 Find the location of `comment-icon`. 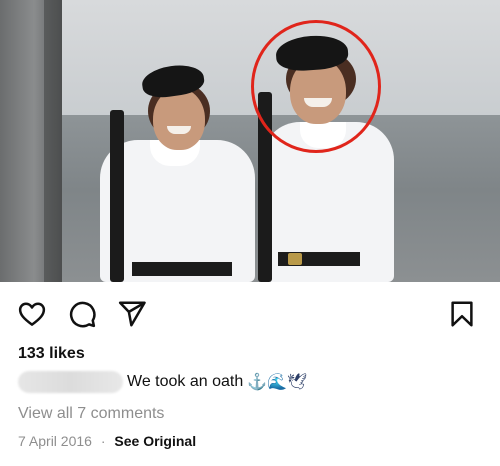

comment-icon is located at coordinates (82, 314).